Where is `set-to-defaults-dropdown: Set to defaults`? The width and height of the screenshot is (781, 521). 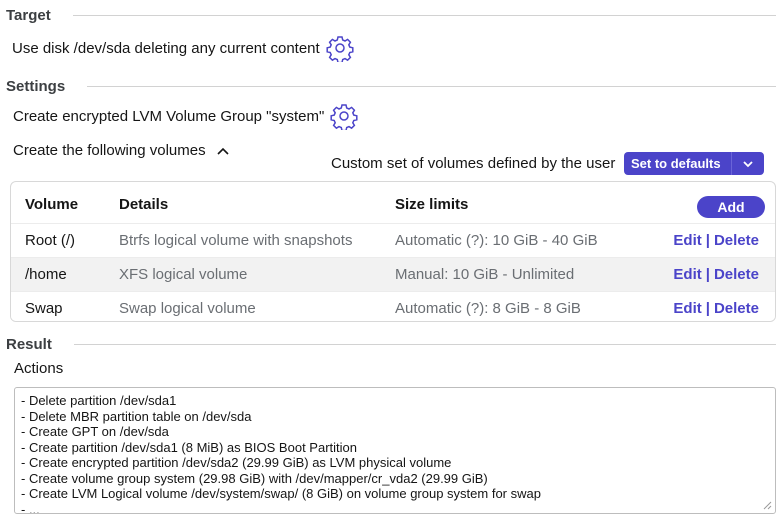
set-to-defaults-dropdown: Set to defaults is located at coordinates (694, 163).